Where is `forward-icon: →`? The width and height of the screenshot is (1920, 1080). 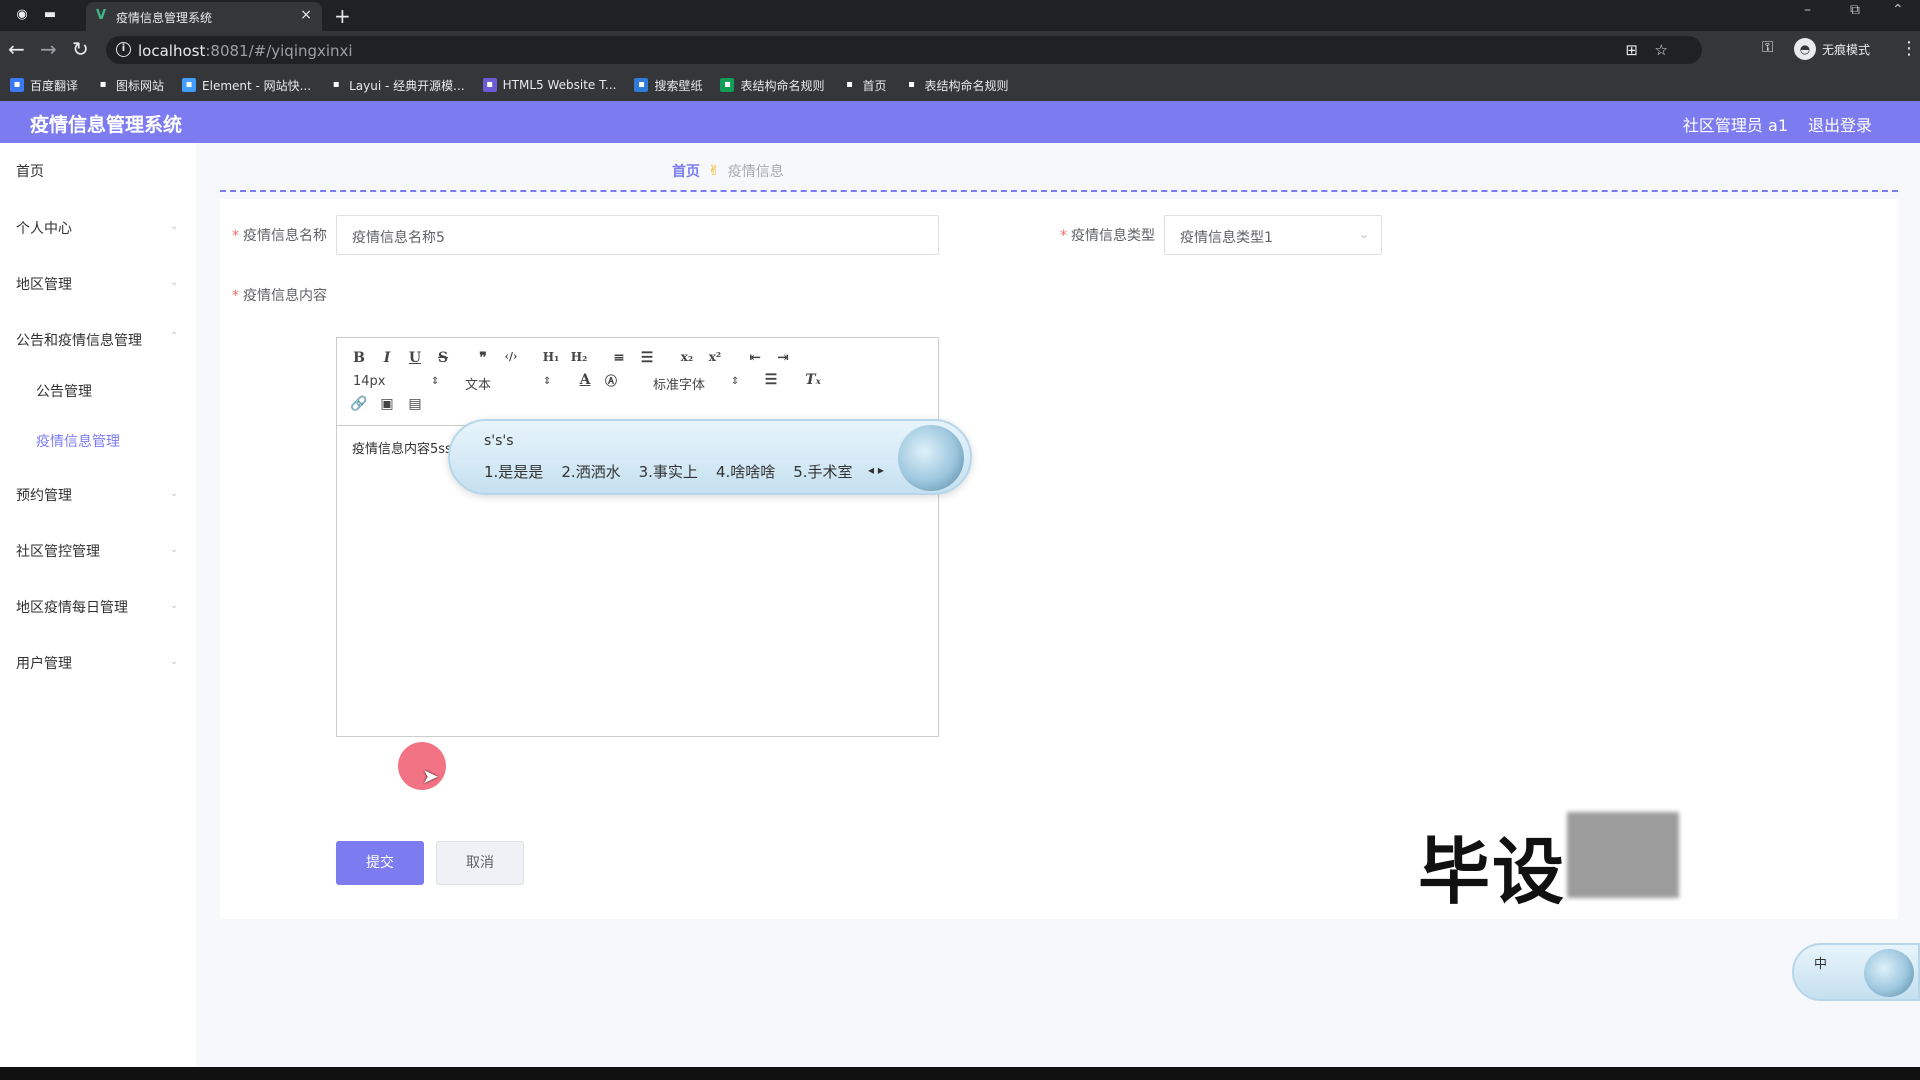 forward-icon: → is located at coordinates (48, 49).